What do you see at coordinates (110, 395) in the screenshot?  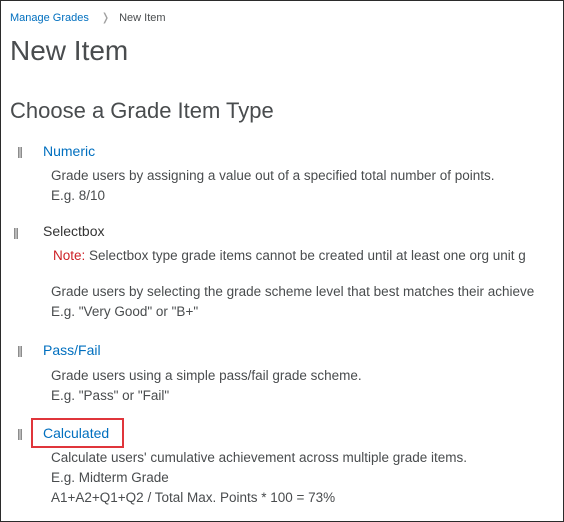 I see `passfail-example: E.g. "Pass" or "Fail"` at bounding box center [110, 395].